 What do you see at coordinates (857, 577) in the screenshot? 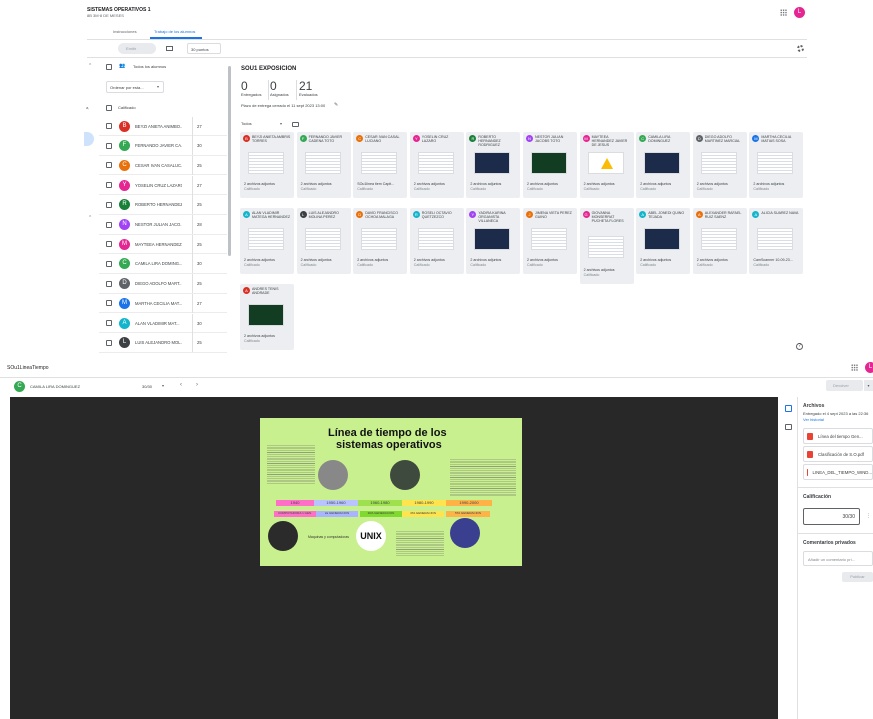
I see `publish-button: Publicar` at bounding box center [857, 577].